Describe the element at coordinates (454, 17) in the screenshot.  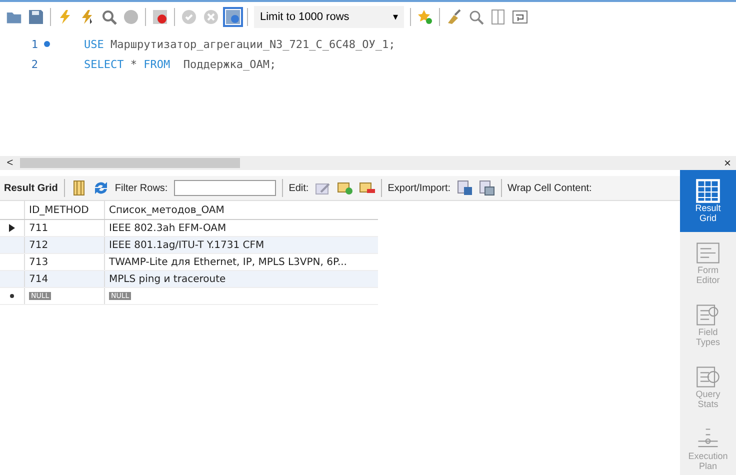
I see `broom-icon` at that location.